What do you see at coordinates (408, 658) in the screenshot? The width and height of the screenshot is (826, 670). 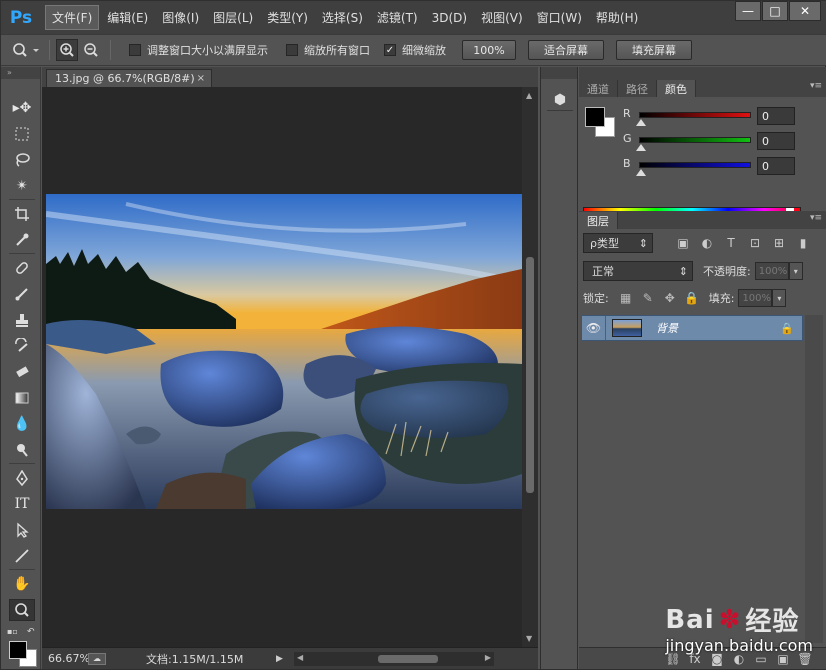 I see `horizontal-scroll-thumb` at bounding box center [408, 658].